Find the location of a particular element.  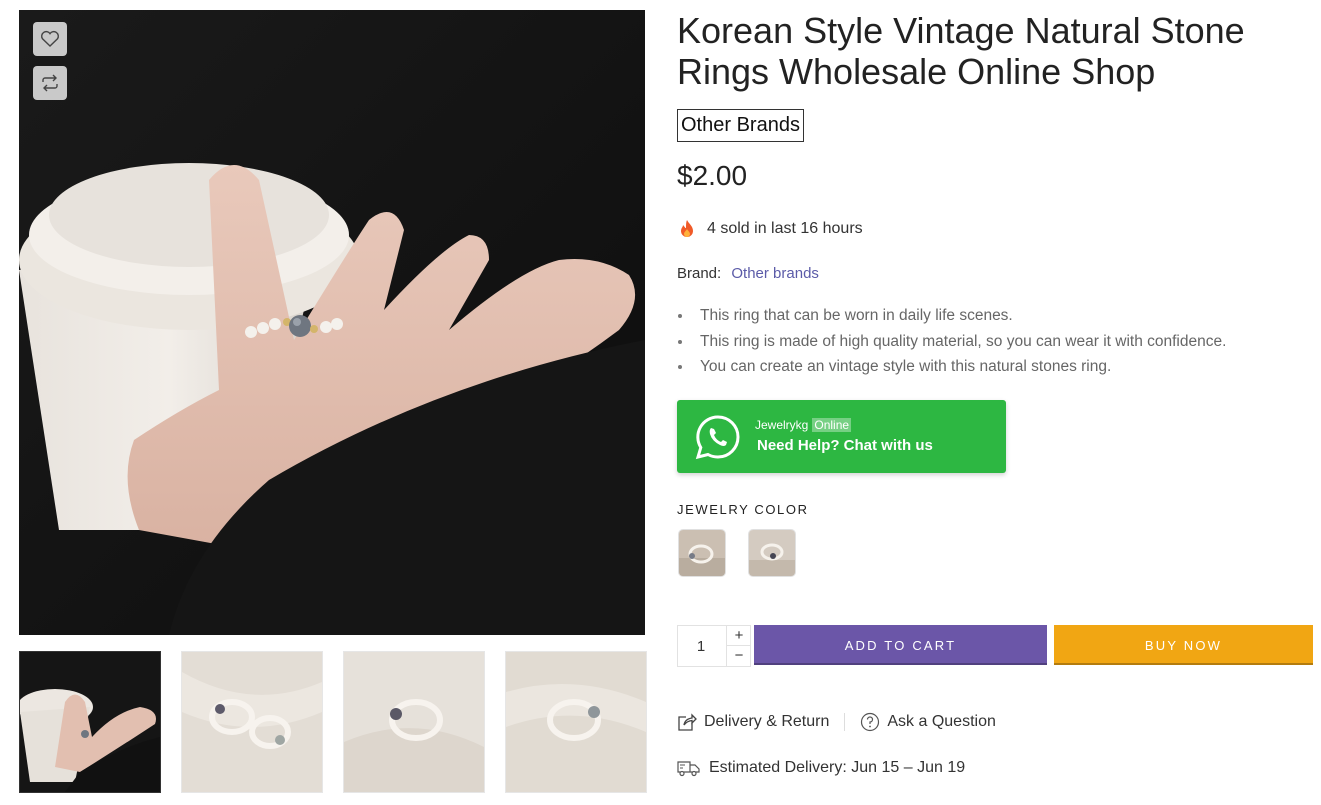

estimated-delivery: Estimated Delivery: Jun 15 – Jun 19 is located at coordinates (821, 768).